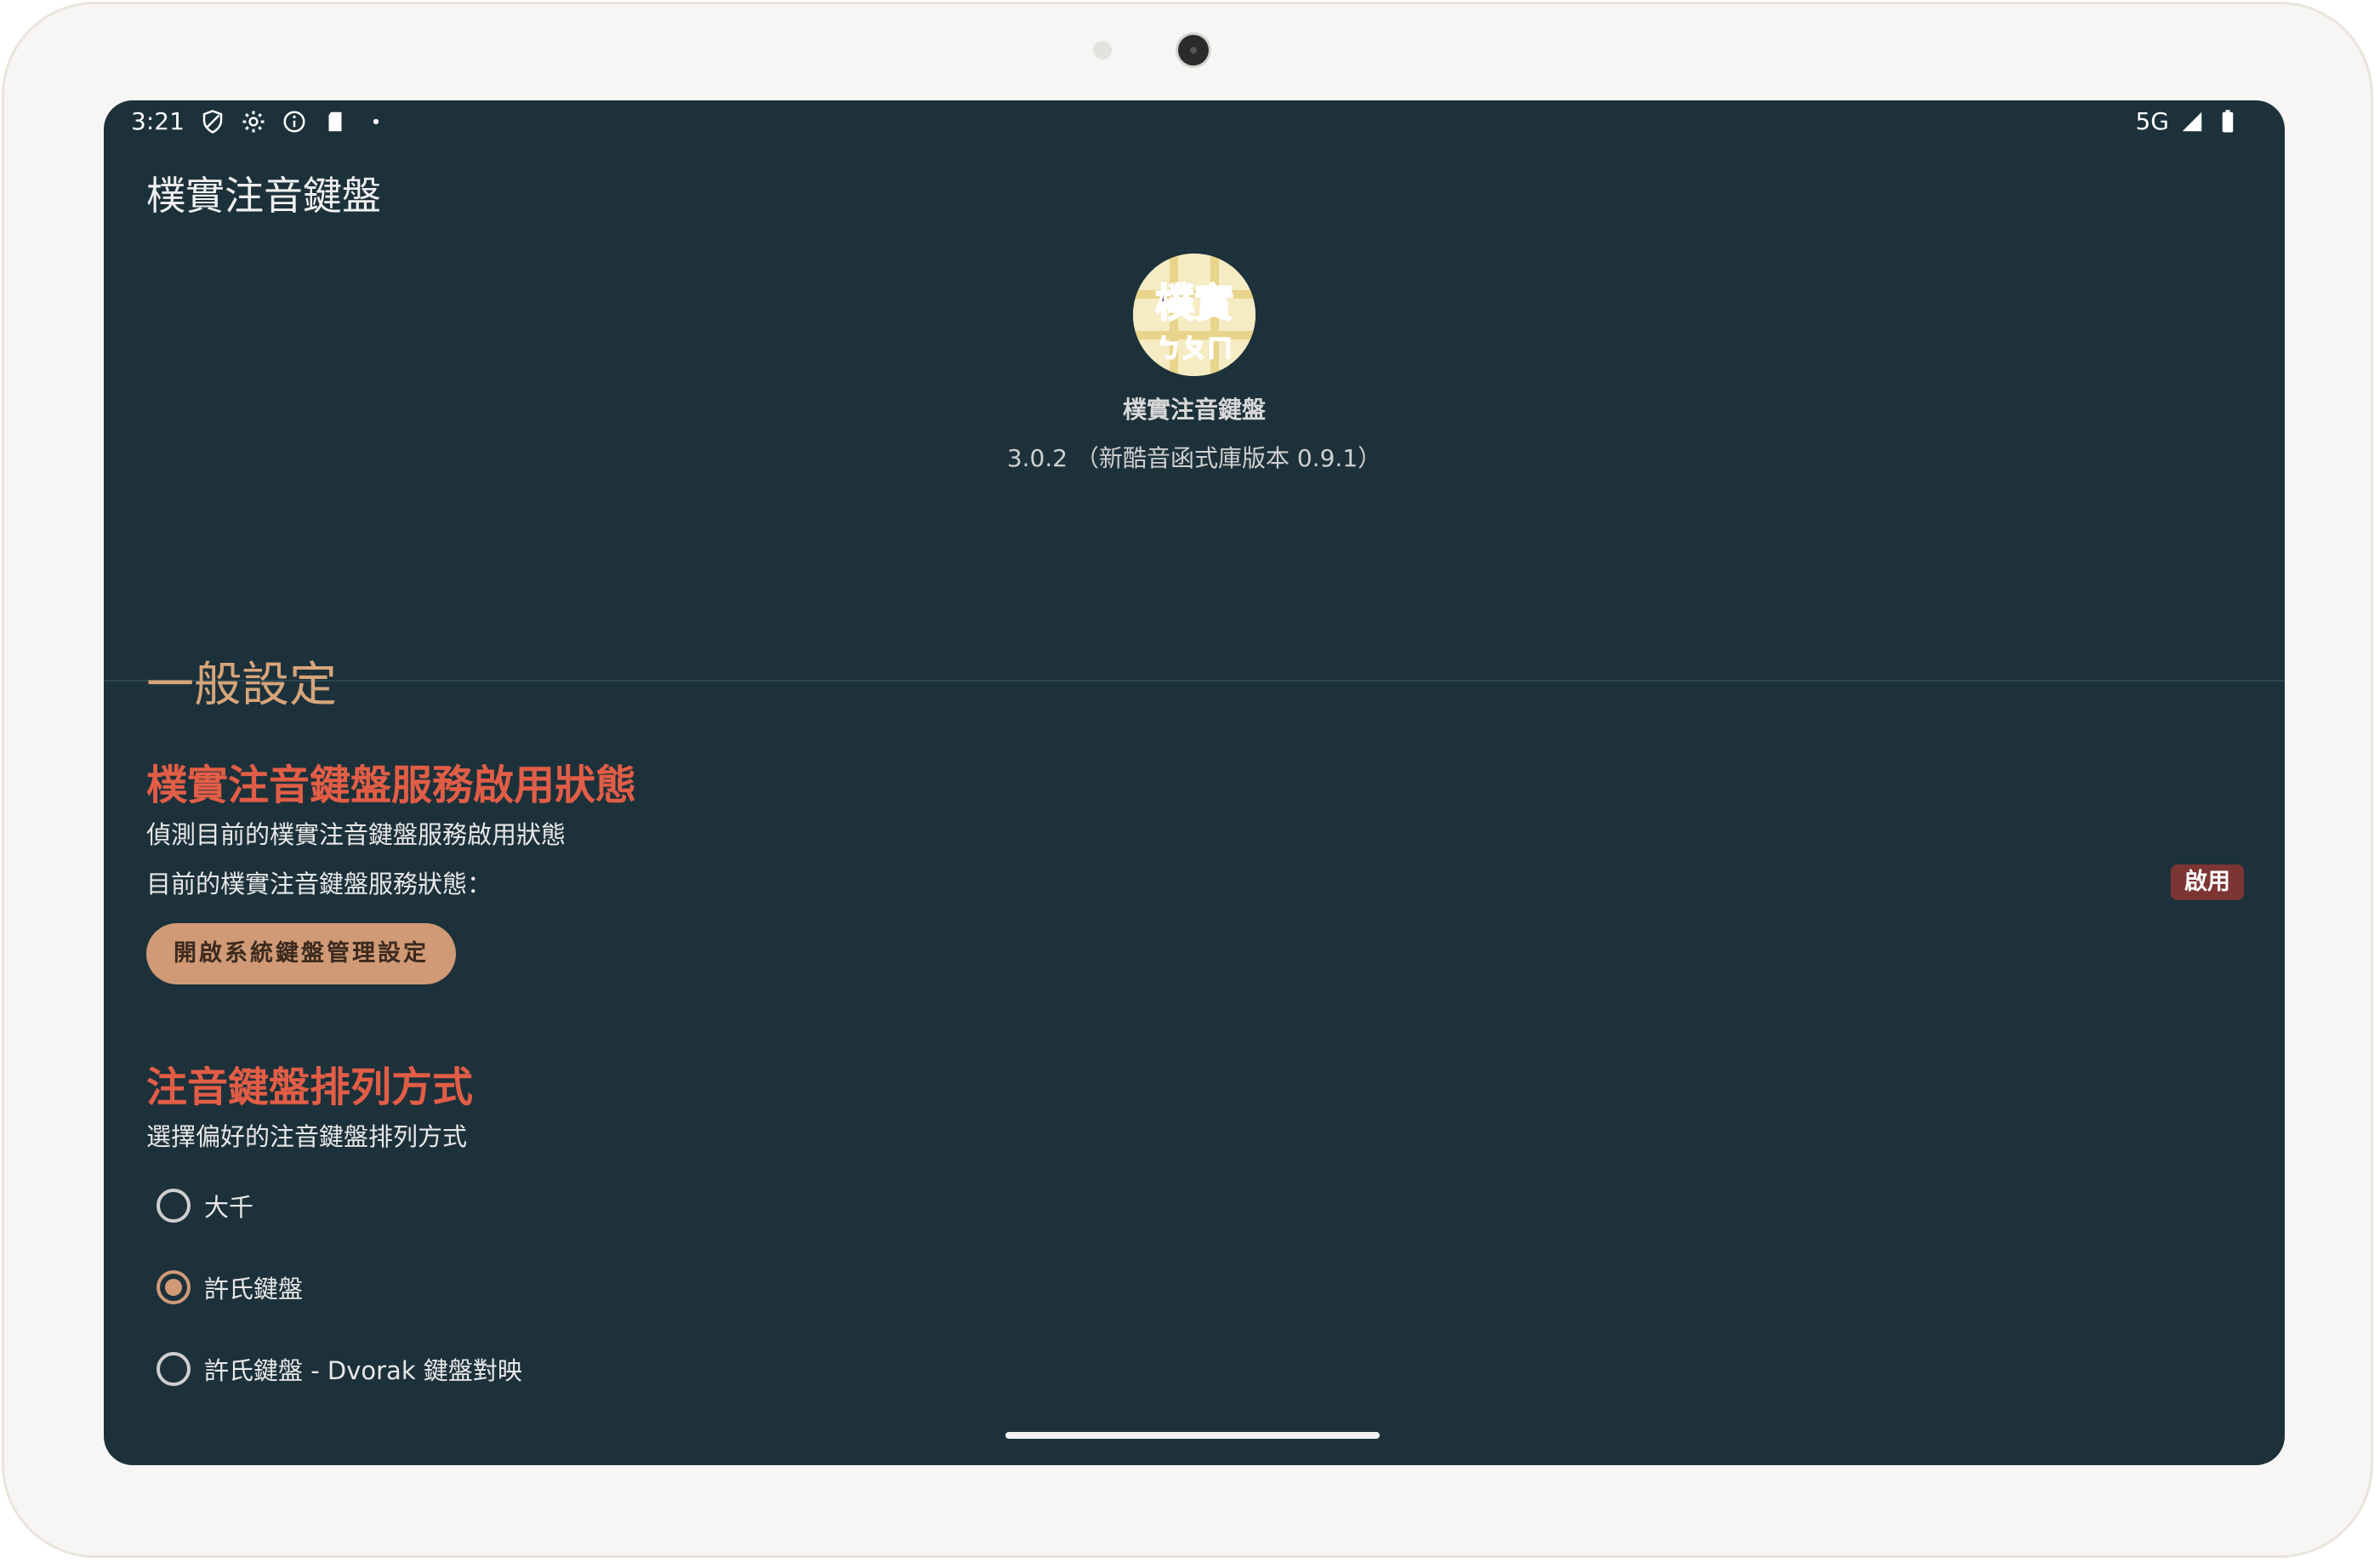  What do you see at coordinates (376, 121) in the screenshot?
I see `dot-icon` at bounding box center [376, 121].